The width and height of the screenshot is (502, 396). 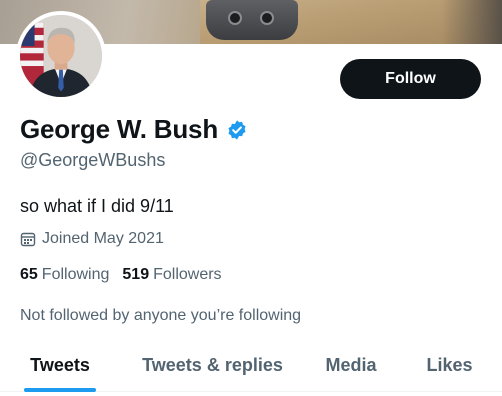 I want to click on follow-stats: 65 Following 519 Followers, so click(x=121, y=275).